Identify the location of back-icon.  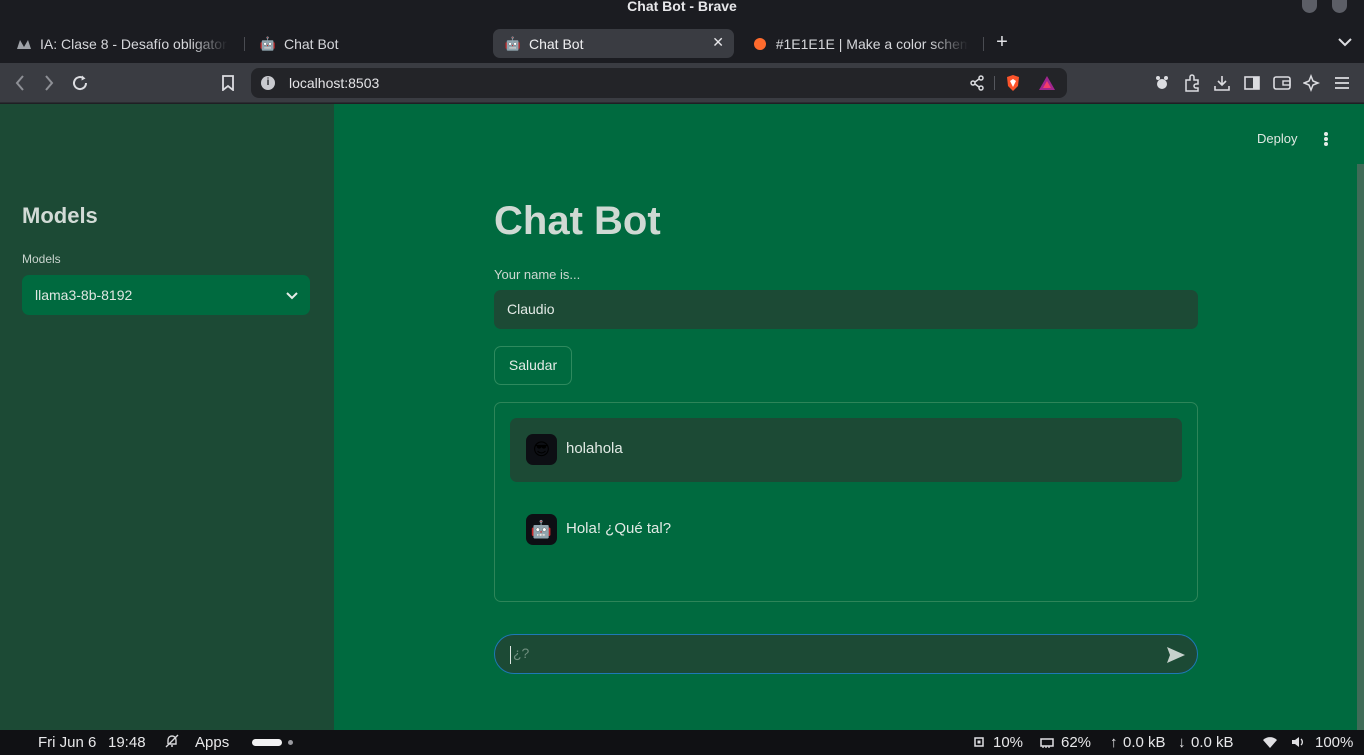
(20, 83).